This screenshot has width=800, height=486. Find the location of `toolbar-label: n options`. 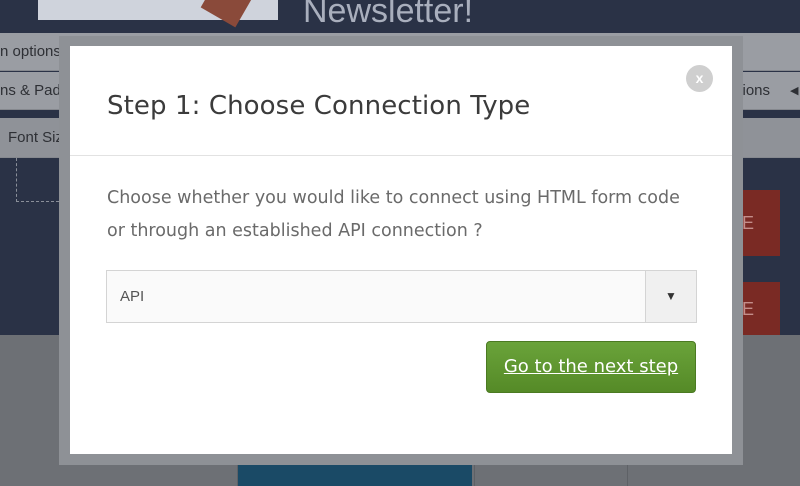

toolbar-label: n options is located at coordinates (30, 51).